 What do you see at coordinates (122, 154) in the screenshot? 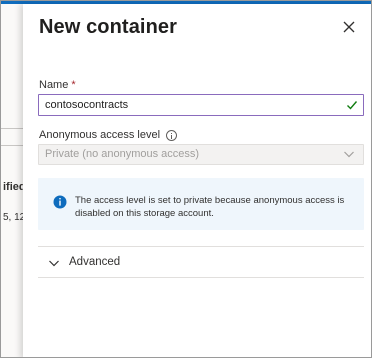
I see `access-level-value: Private (no anonymous access)` at bounding box center [122, 154].